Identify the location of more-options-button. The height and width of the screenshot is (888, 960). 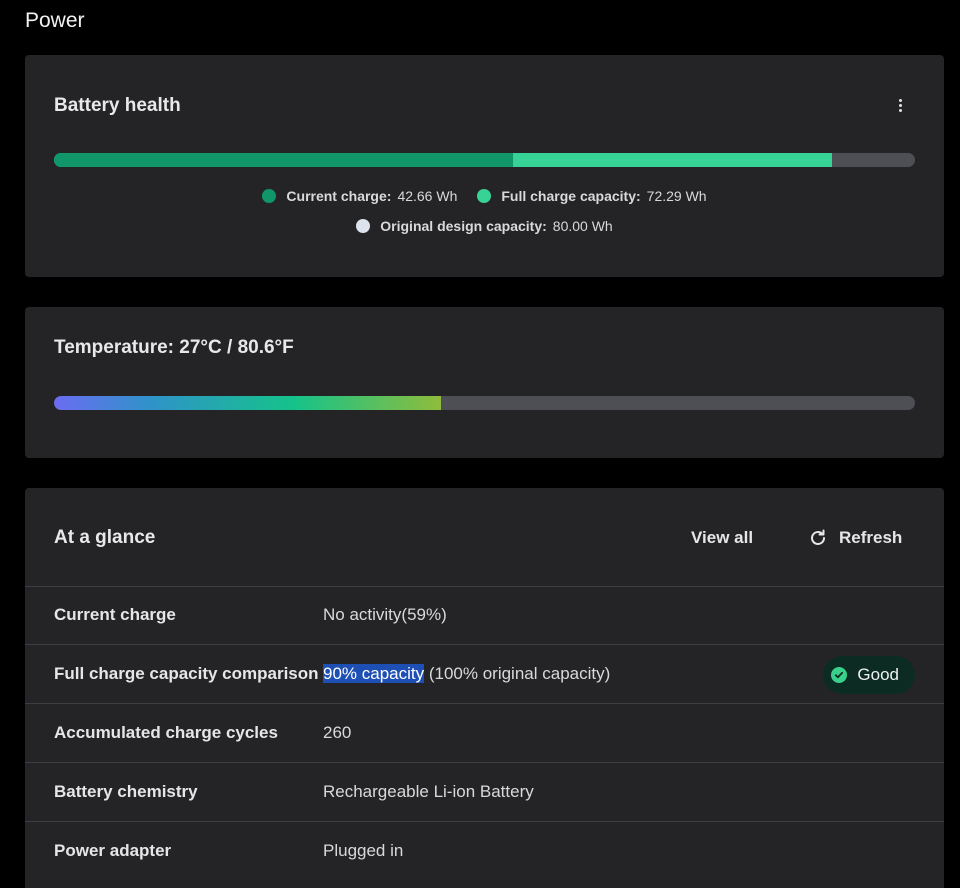
(900, 105).